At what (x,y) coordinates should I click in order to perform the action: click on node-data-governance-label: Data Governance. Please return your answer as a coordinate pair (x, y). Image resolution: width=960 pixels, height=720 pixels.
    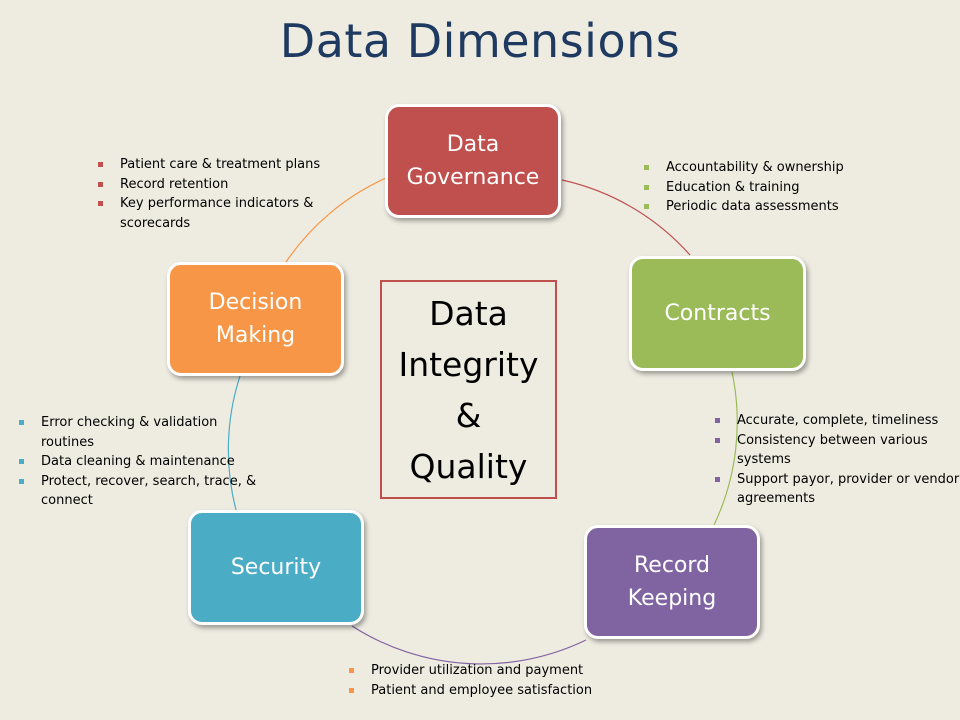
    Looking at the image, I should click on (473, 161).